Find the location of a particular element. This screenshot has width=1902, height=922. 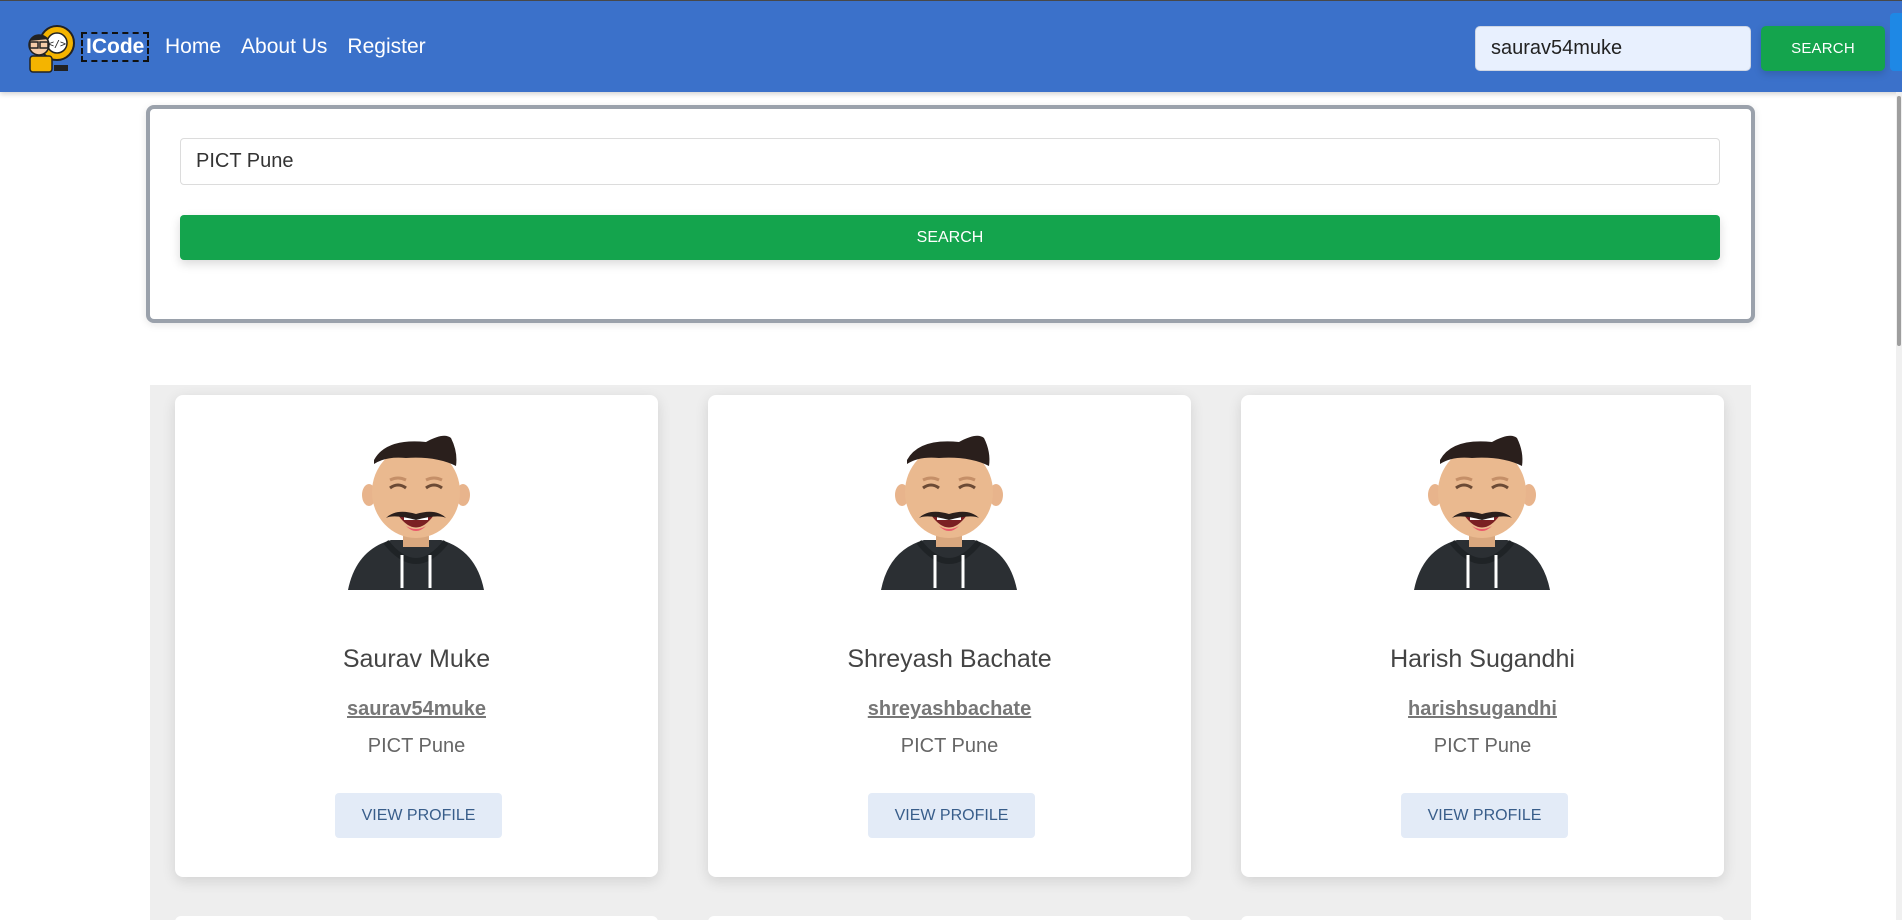

user-handle-link: shreyashbachate is located at coordinates (949, 709).